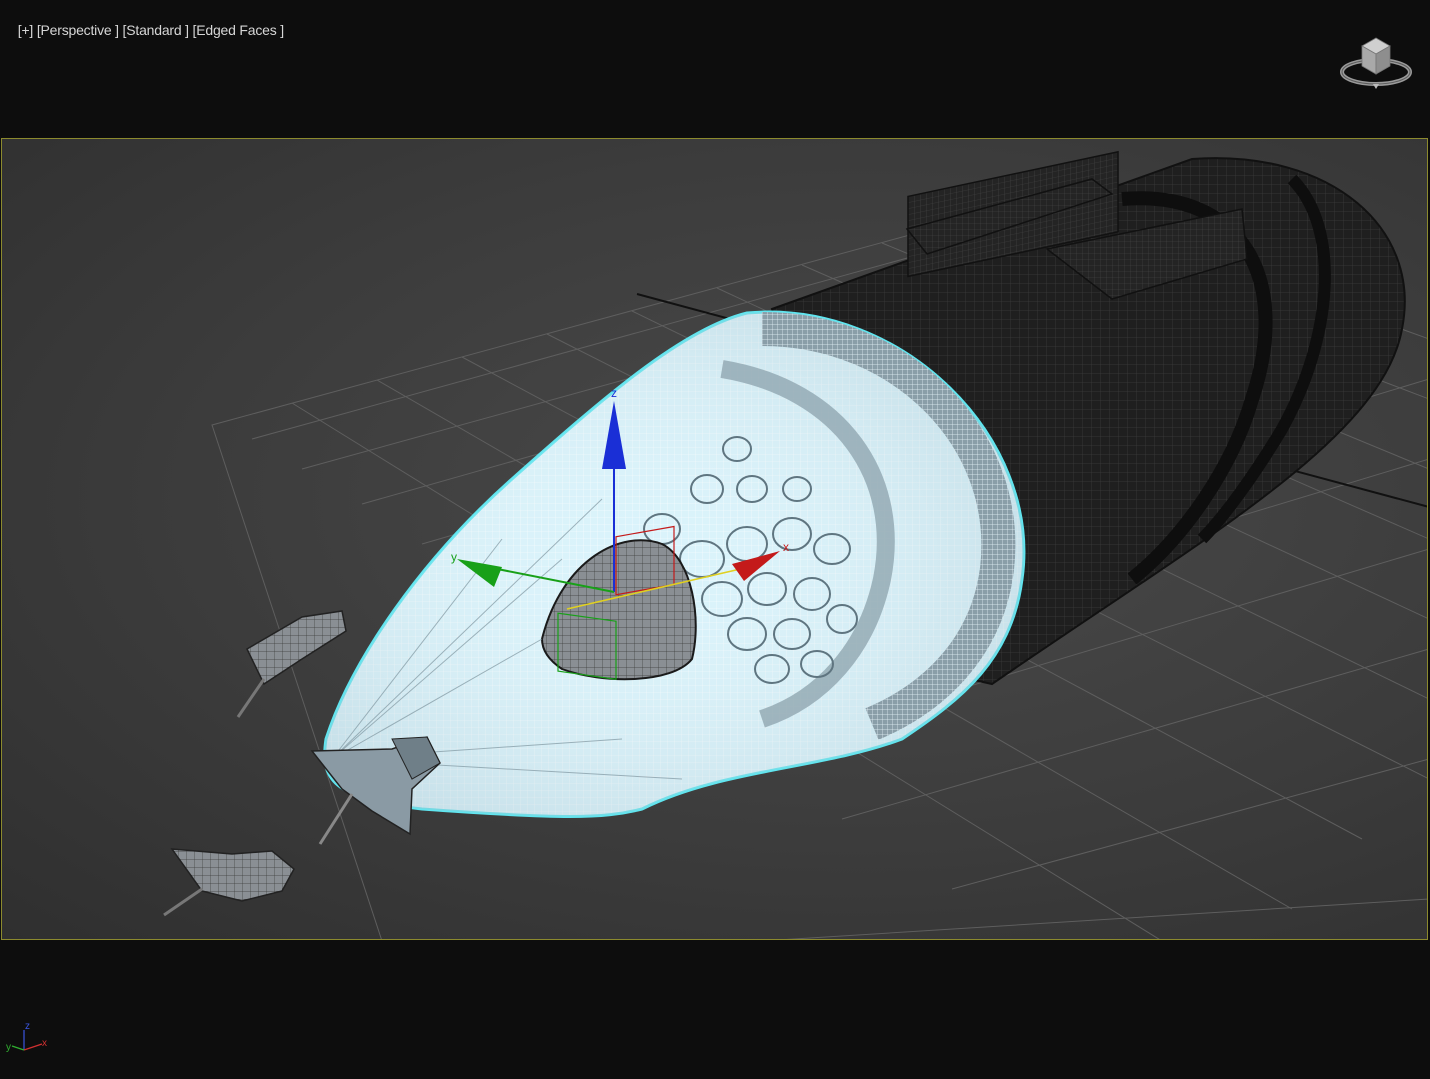 The image size is (1430, 1079). Describe the element at coordinates (239, 30) in the screenshot. I see `viewport-display-menu: [Edged Faces ]` at that location.